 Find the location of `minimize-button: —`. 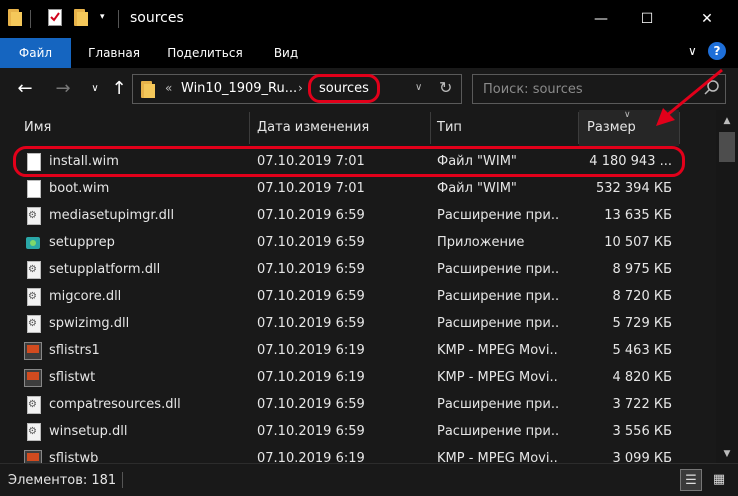

minimize-button: — is located at coordinates (601, 19).